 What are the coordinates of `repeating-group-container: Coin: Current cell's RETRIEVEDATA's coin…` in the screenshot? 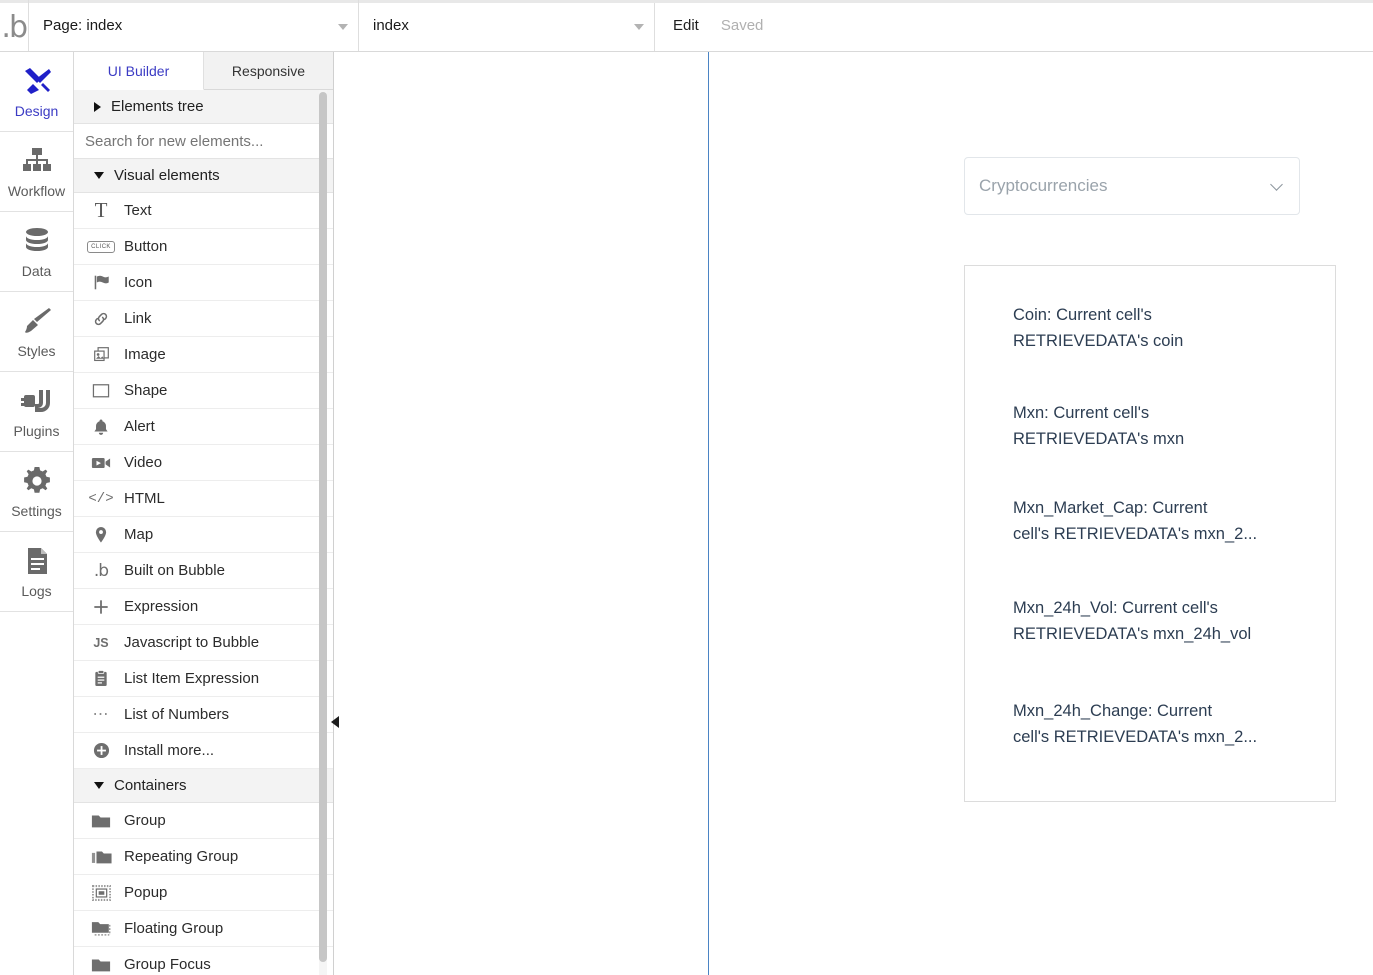 It's located at (1150, 533).